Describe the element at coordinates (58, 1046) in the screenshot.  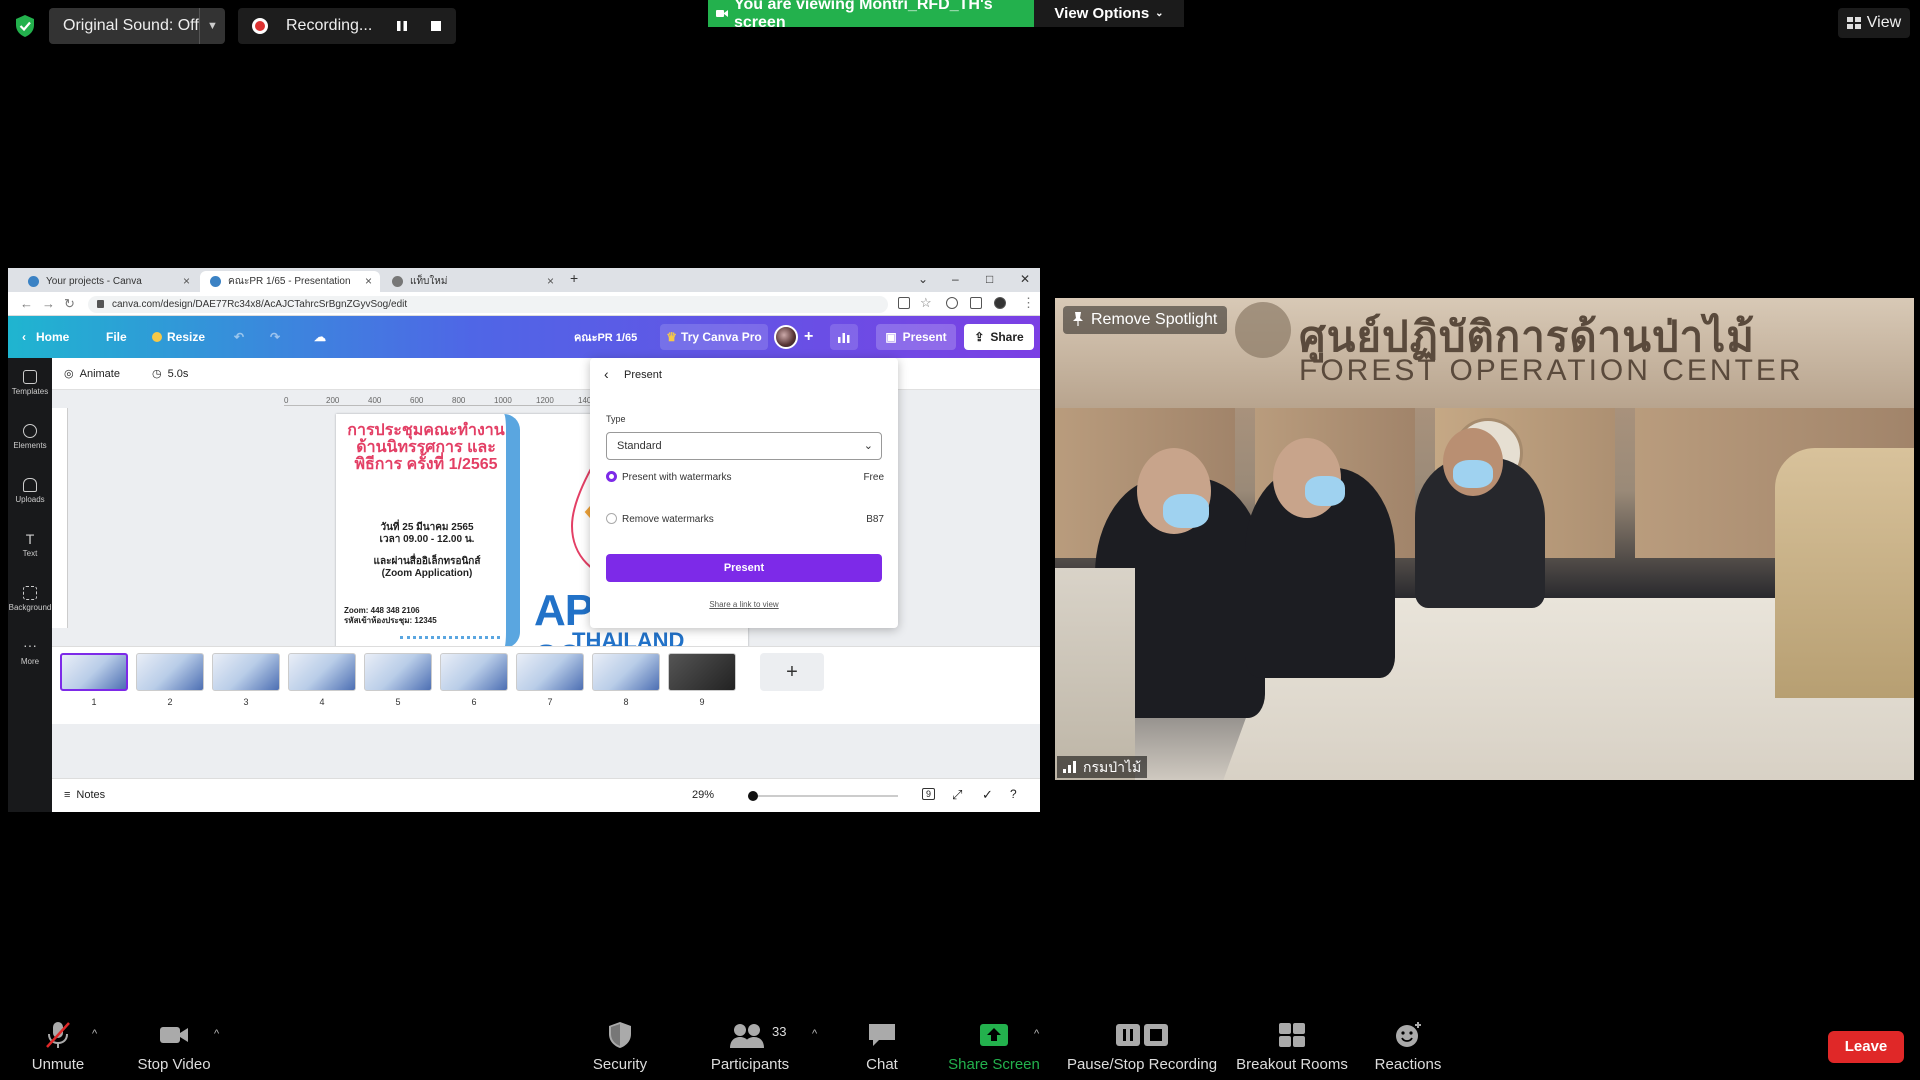
I see `unmute-button: Unmute` at that location.